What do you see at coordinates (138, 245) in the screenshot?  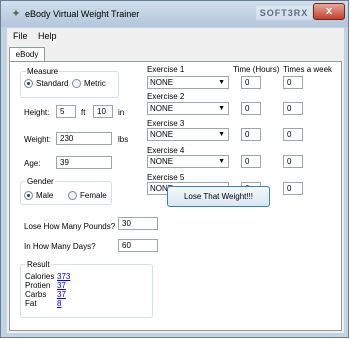 I see `days-field: 60` at bounding box center [138, 245].